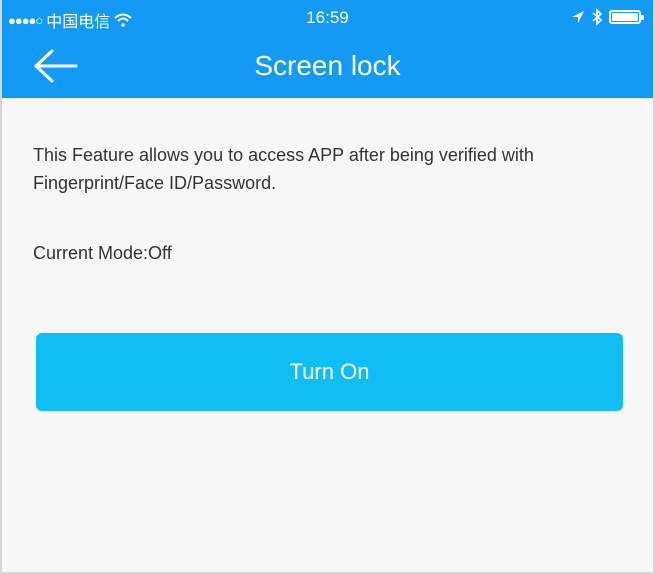 The image size is (655, 574). I want to click on turn-on-button: Turn On, so click(329, 372).